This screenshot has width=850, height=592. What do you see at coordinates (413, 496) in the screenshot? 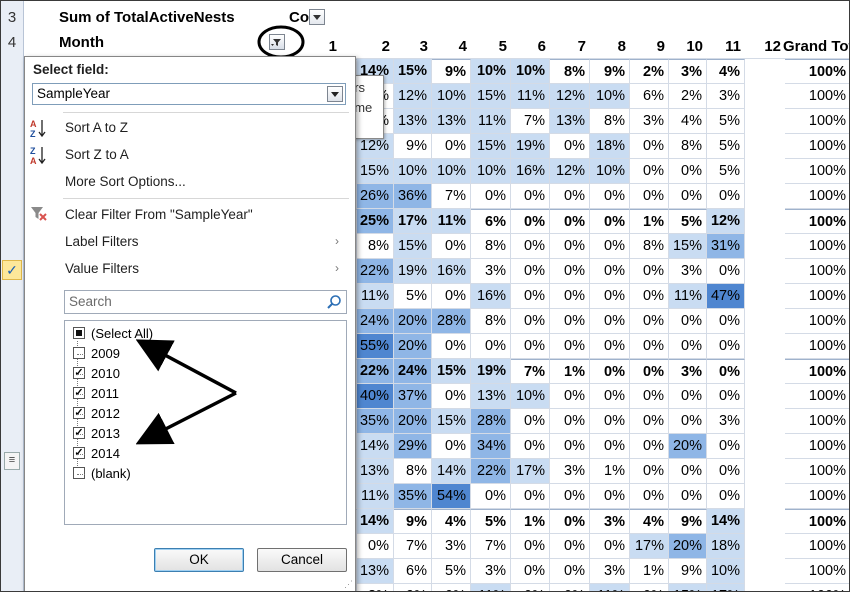
I see `pivot-cell: 35%` at bounding box center [413, 496].